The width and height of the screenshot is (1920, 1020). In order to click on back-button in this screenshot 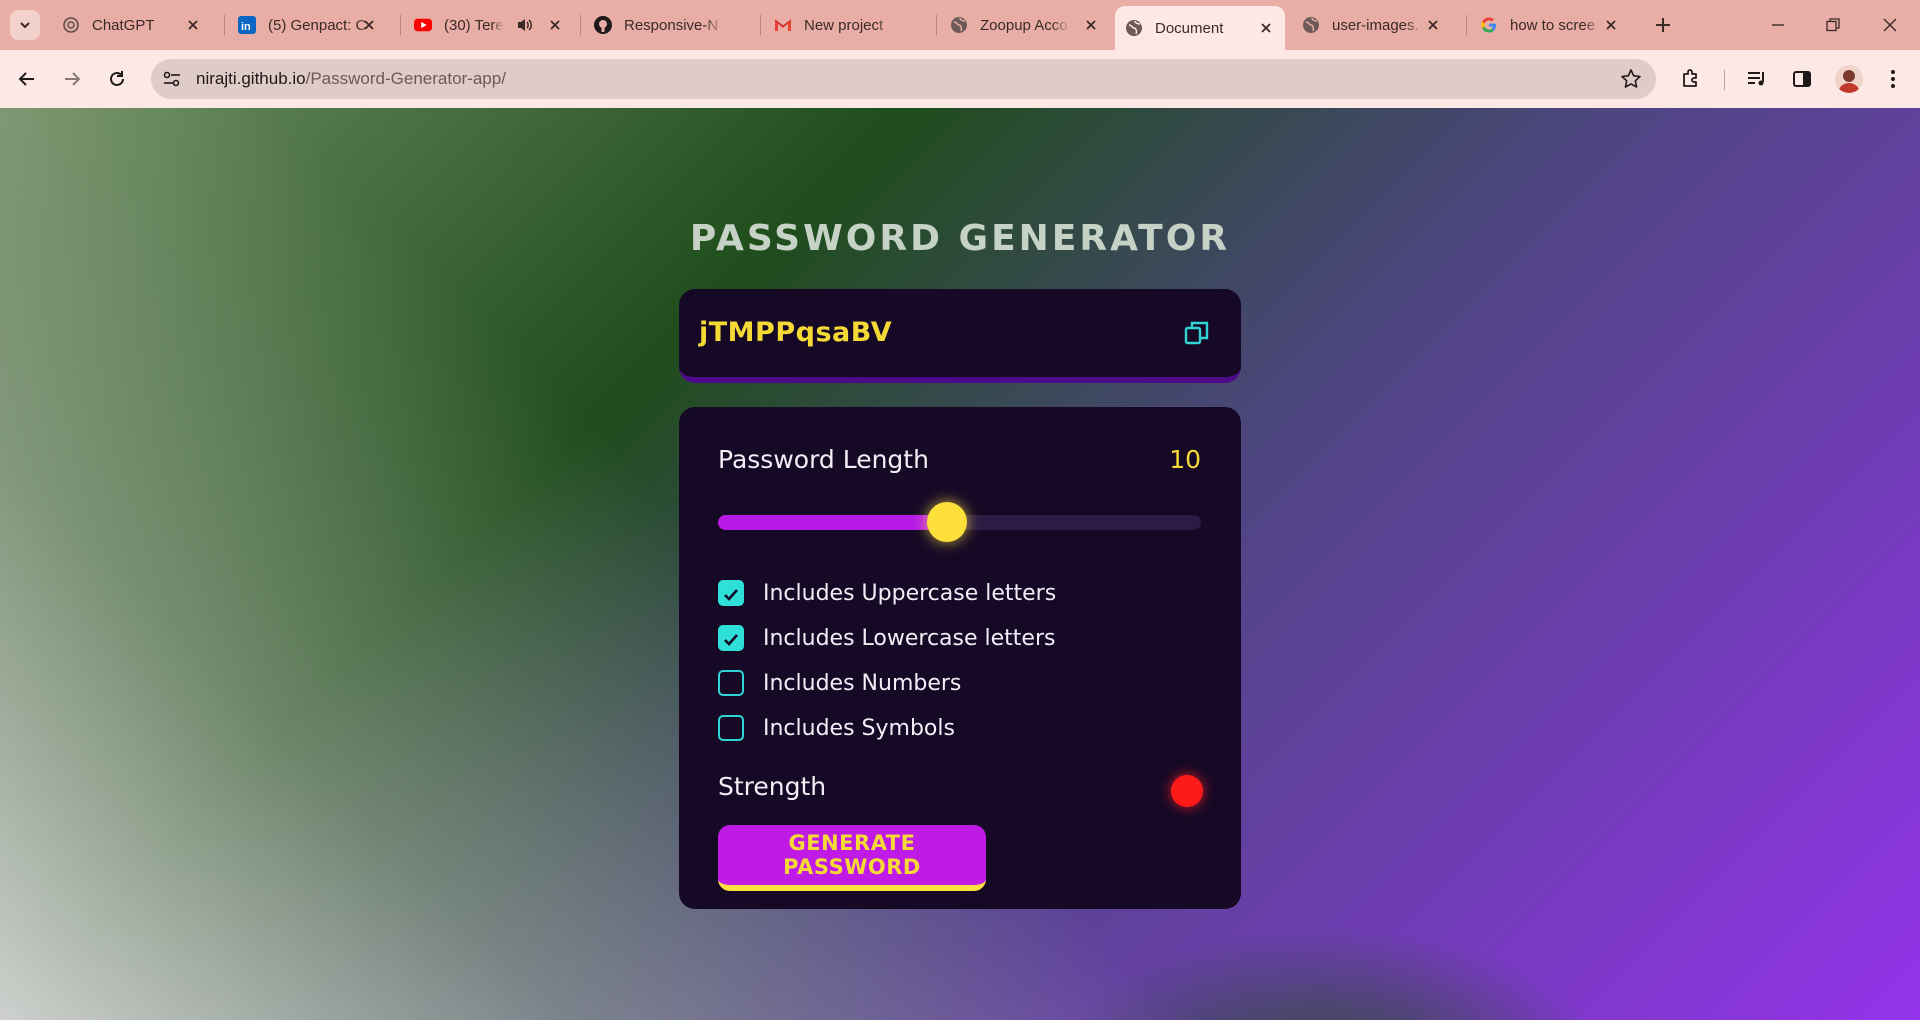, I will do `click(27, 79)`.